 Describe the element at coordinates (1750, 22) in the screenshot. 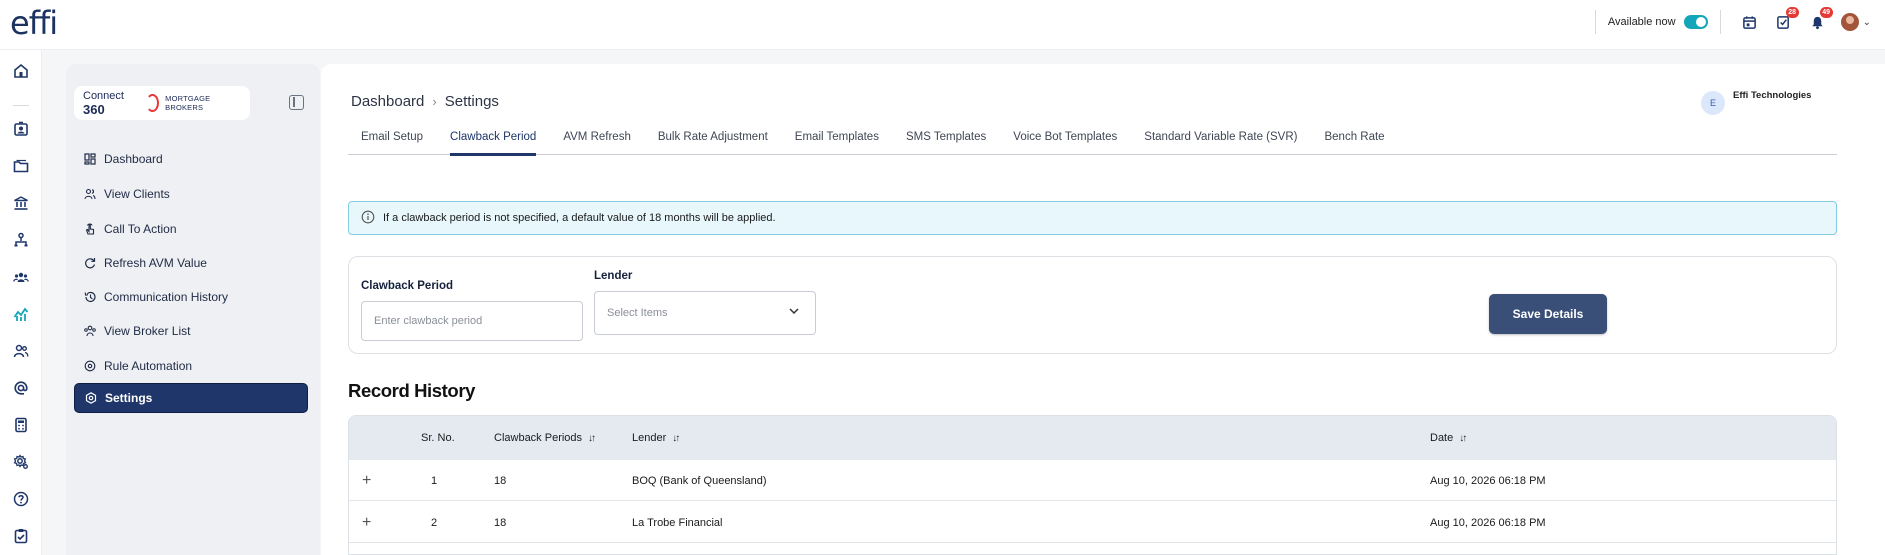

I see `calendar-icon` at that location.